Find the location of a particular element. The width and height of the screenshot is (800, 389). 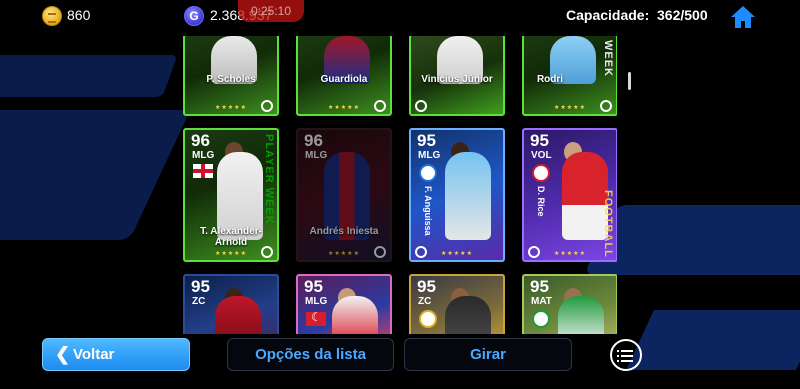

gp-icon: G is located at coordinates (194, 16).